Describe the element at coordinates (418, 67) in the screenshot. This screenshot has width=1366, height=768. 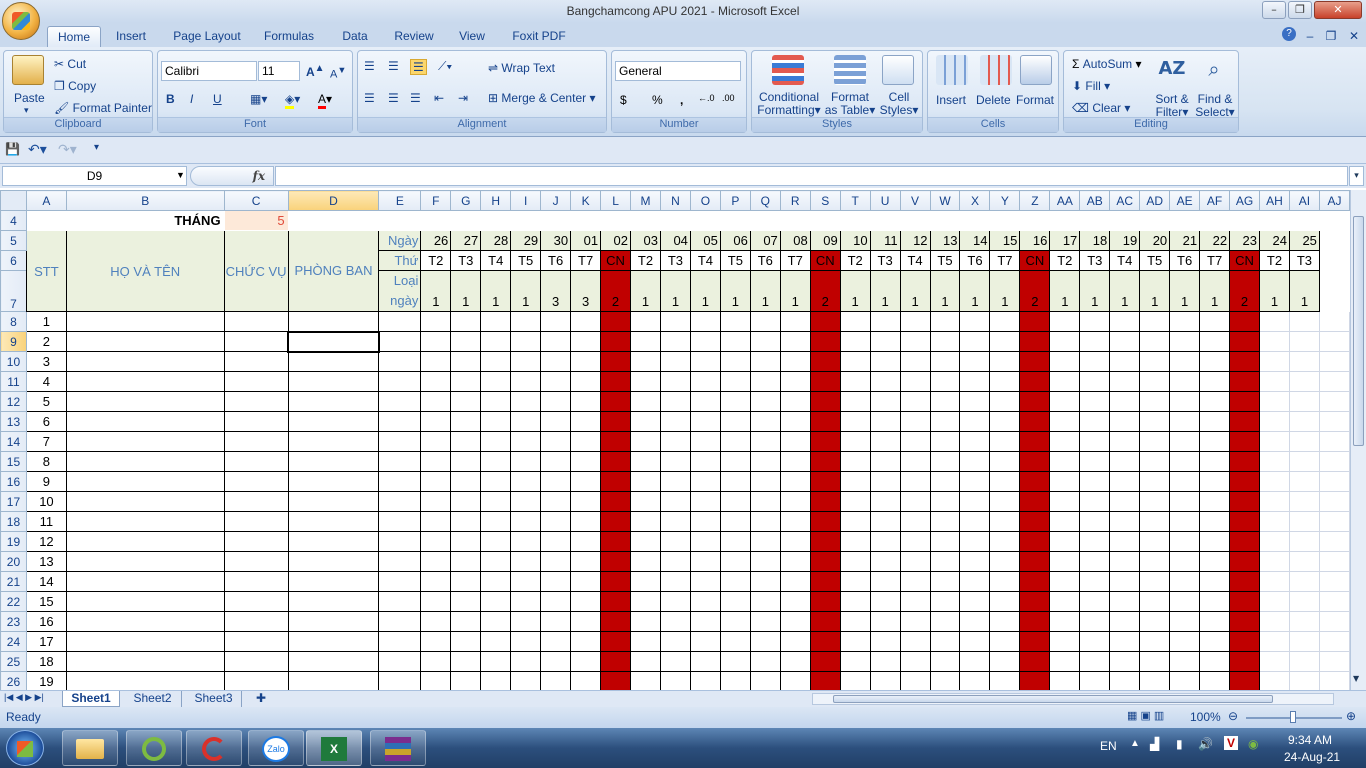
I see `align-bottom-icon: ☰` at that location.